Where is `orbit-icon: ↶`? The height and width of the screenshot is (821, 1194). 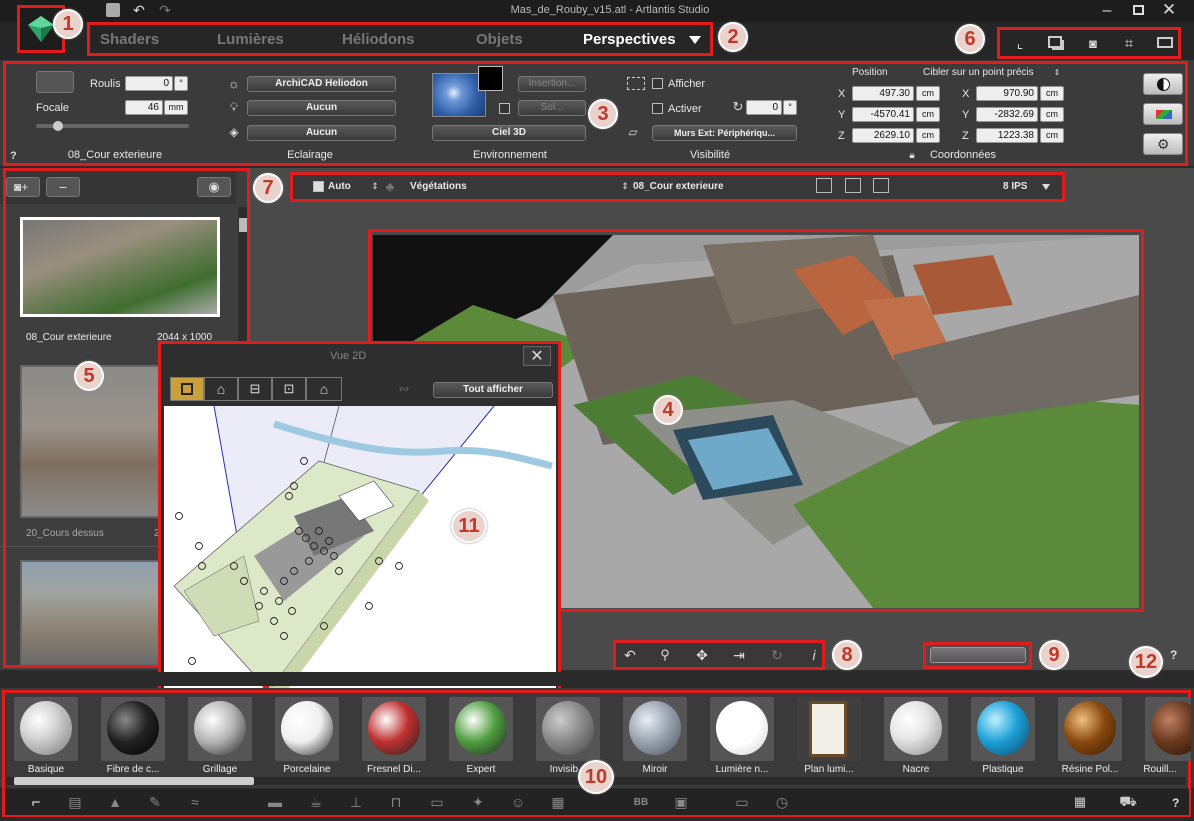
orbit-icon: ↶ is located at coordinates (630, 655).